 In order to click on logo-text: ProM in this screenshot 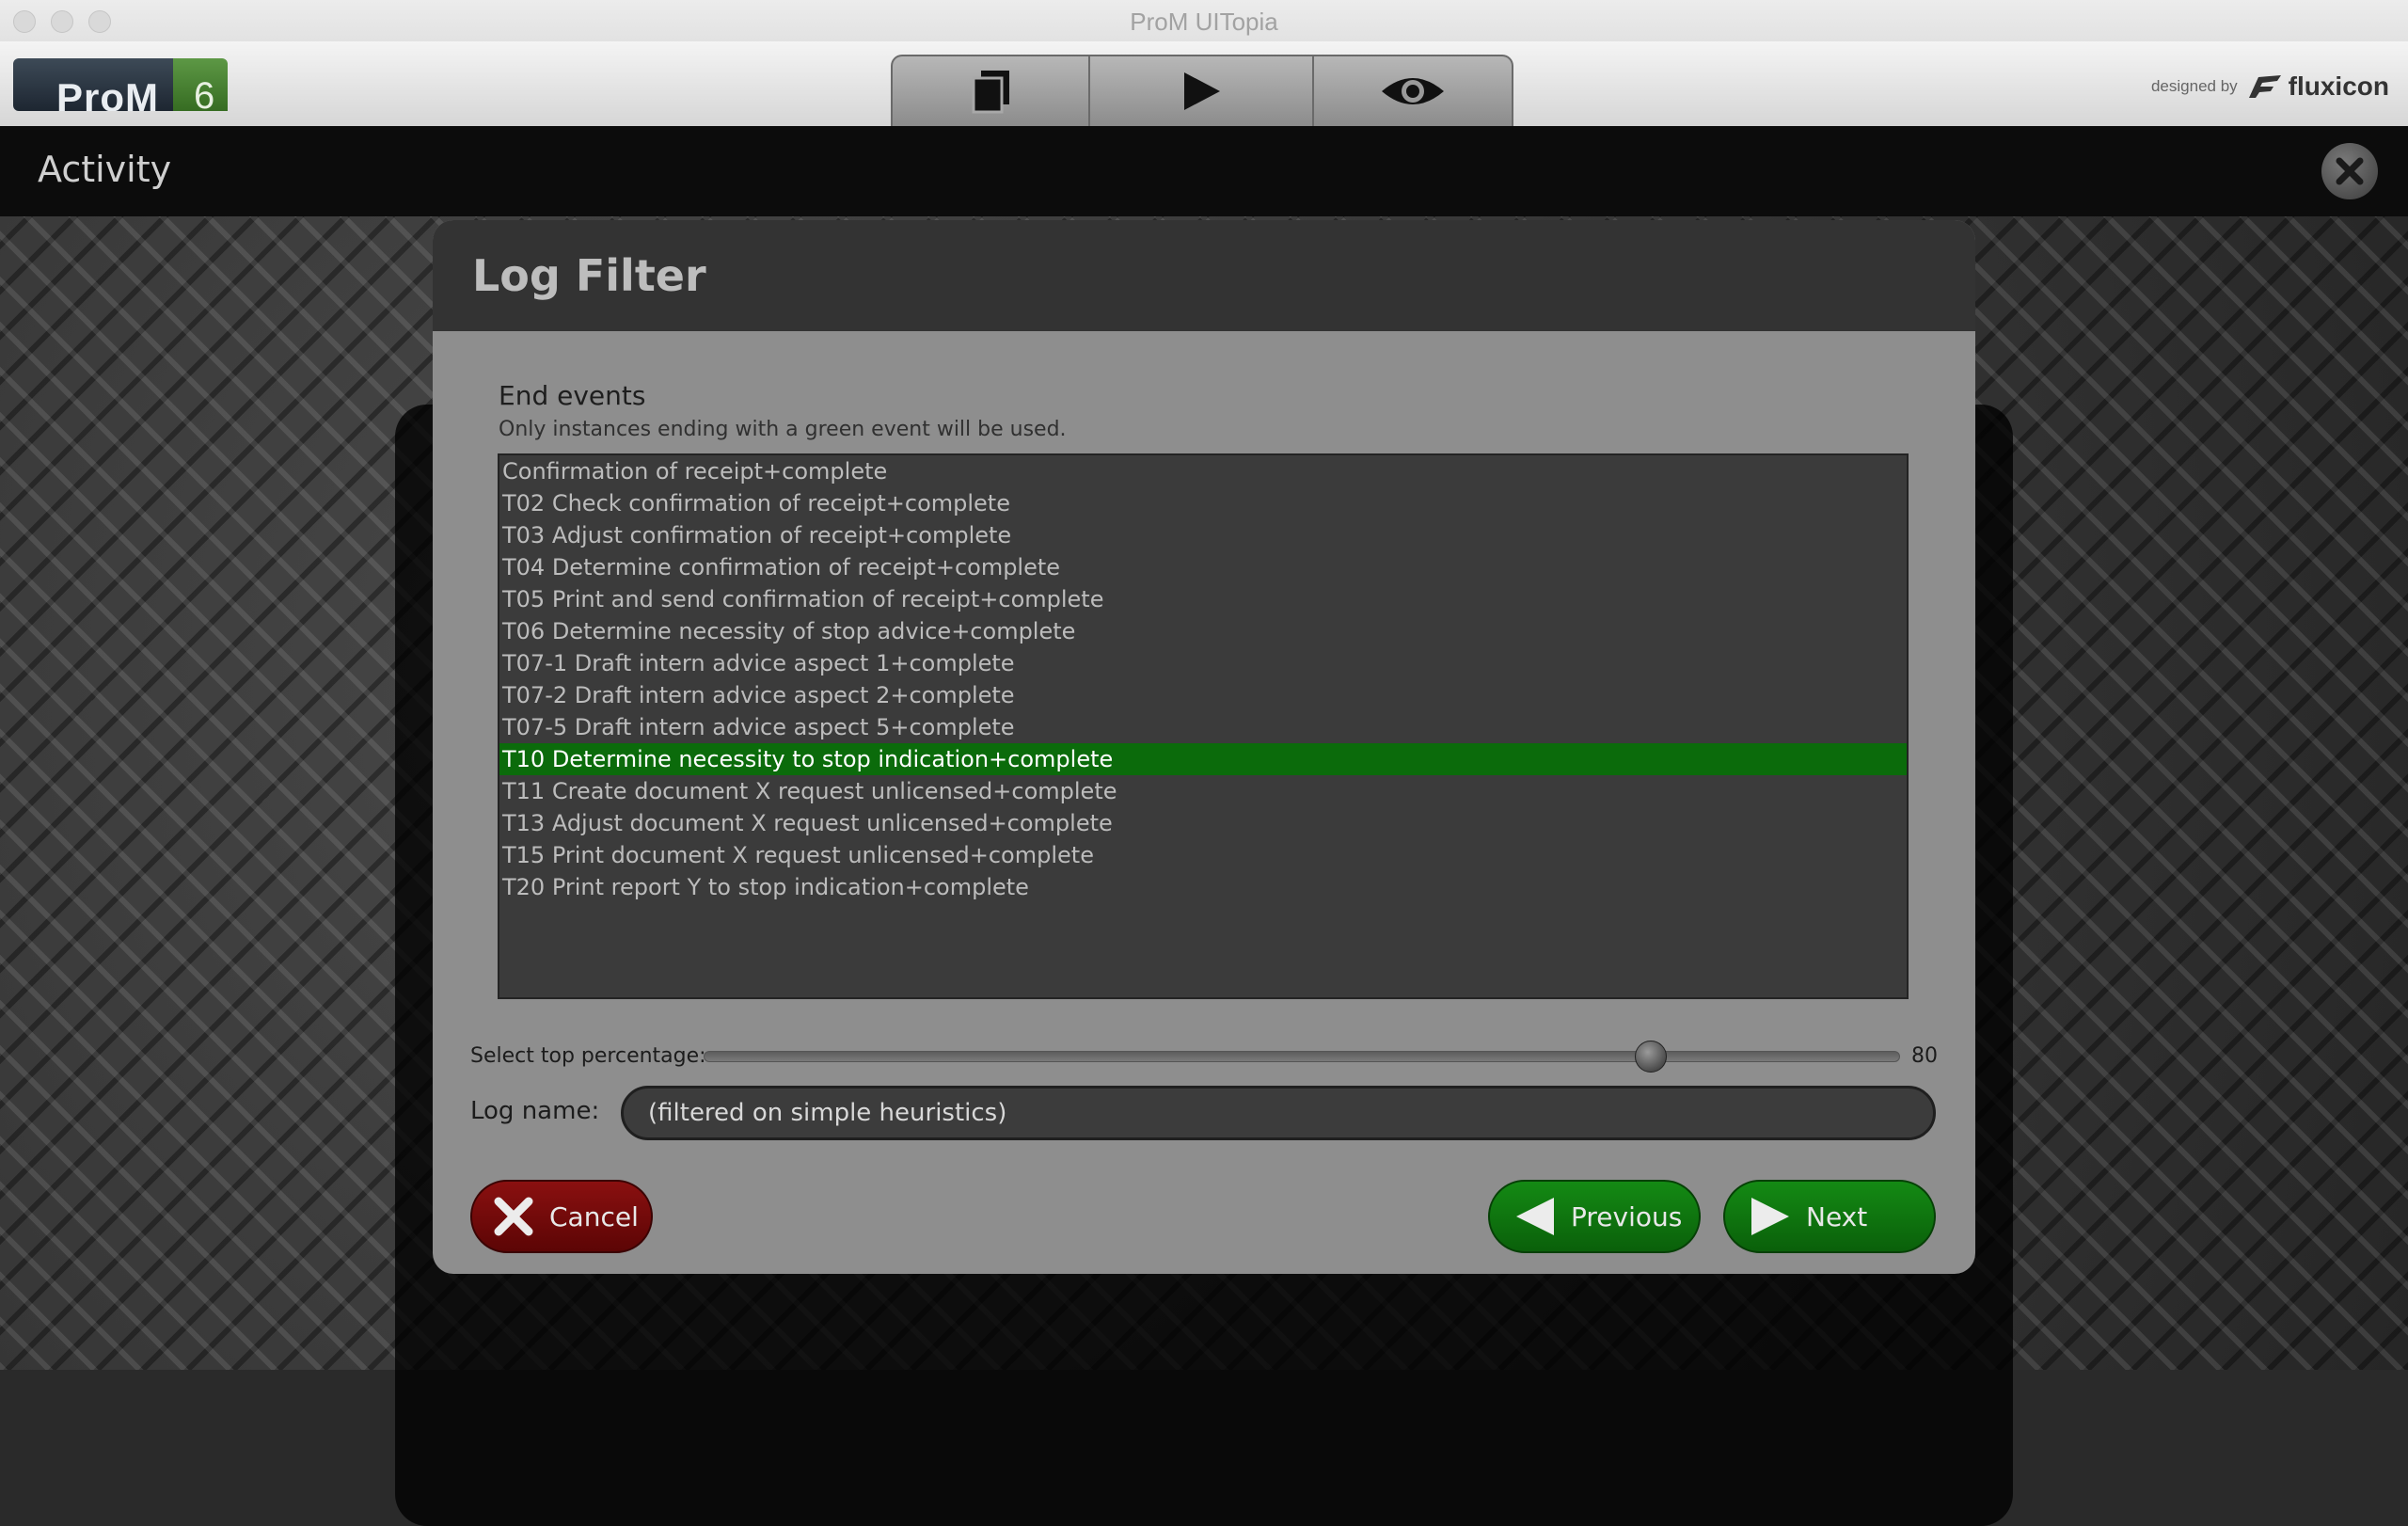, I will do `click(108, 93)`.